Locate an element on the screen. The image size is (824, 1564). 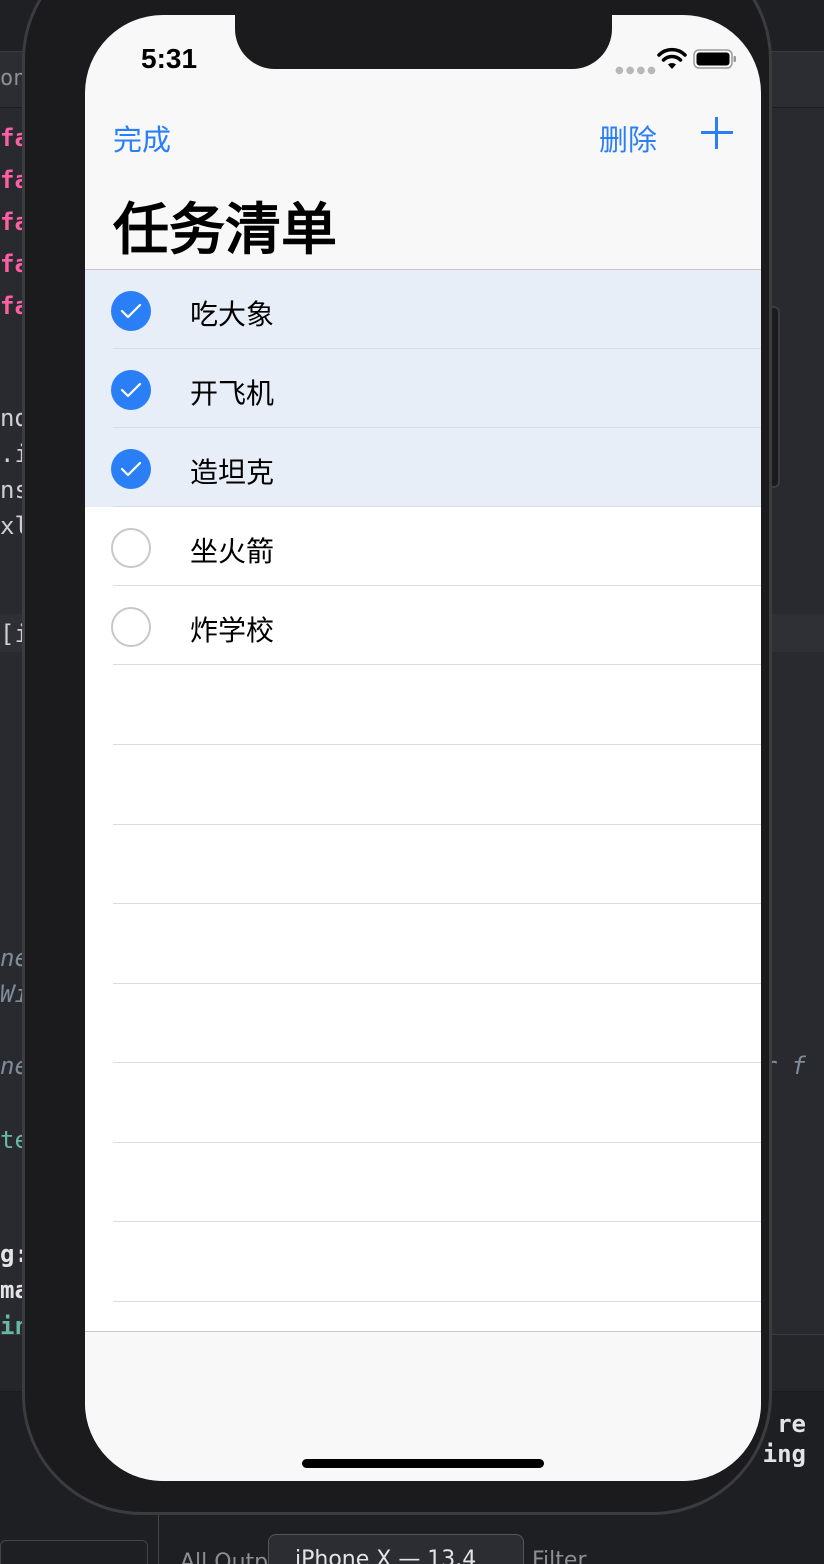
phone-notch is located at coordinates (423, 42).